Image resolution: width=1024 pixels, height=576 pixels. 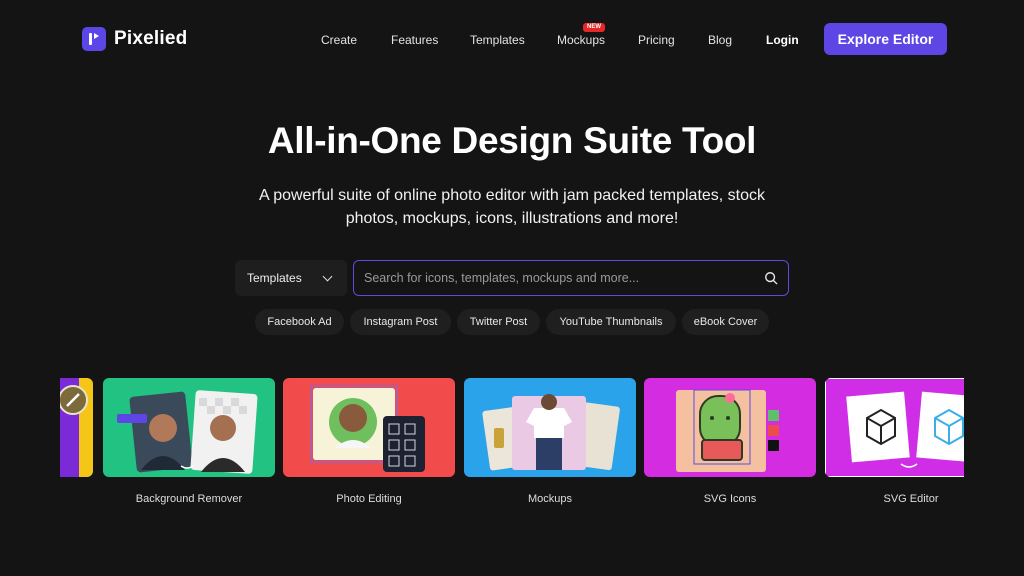 I want to click on category-select: Templates, so click(x=291, y=278).